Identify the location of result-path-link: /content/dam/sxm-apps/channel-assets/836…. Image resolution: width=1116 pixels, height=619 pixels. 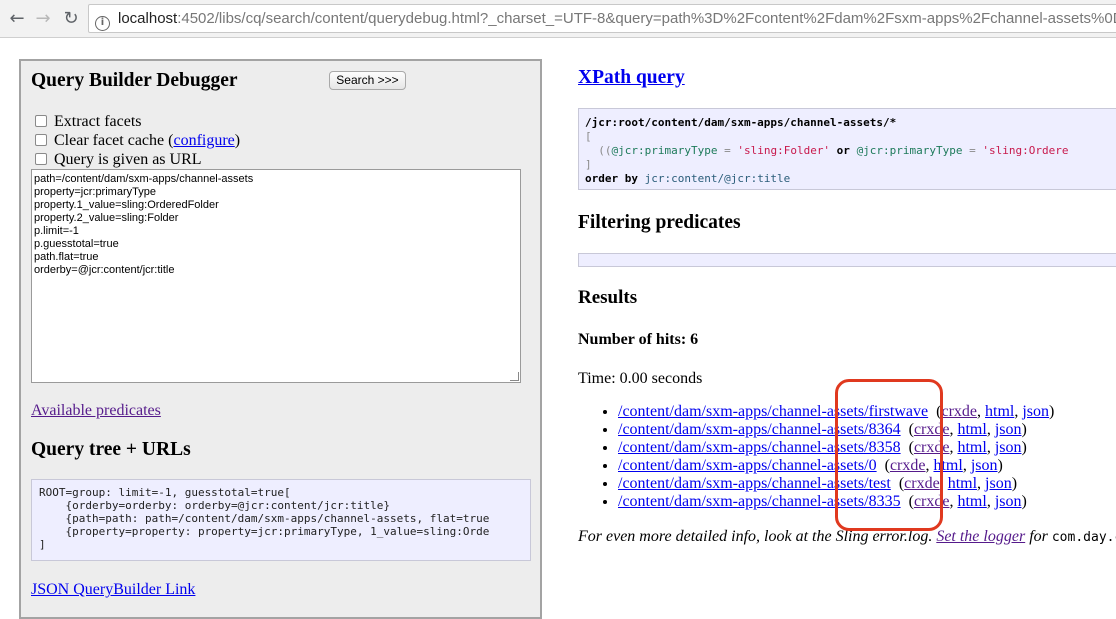
(759, 429).